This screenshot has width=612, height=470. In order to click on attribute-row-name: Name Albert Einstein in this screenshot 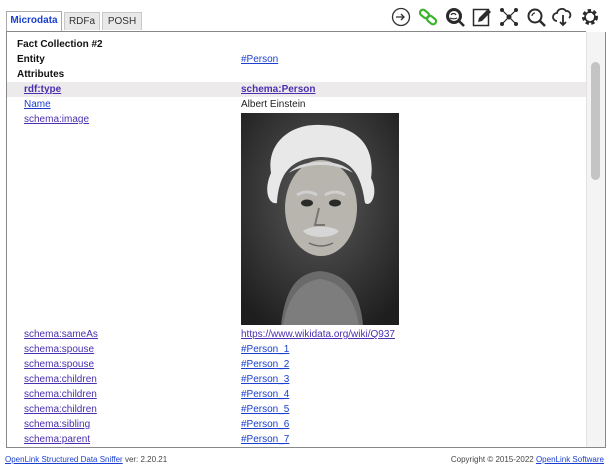, I will do `click(298, 104)`.